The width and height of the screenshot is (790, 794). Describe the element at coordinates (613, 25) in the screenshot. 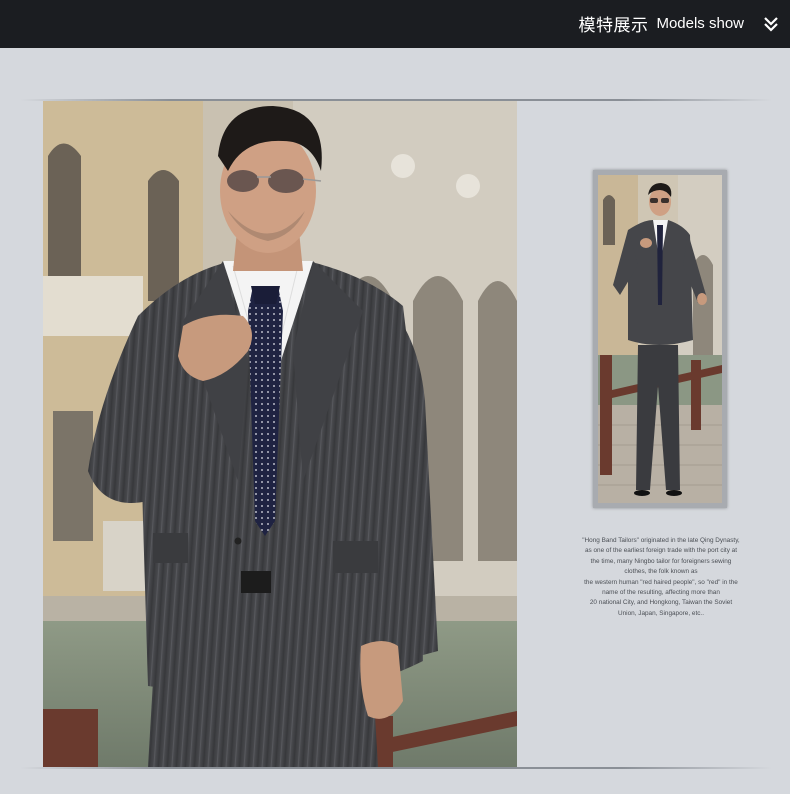

I see `section-title-cn: 模特展示` at that location.